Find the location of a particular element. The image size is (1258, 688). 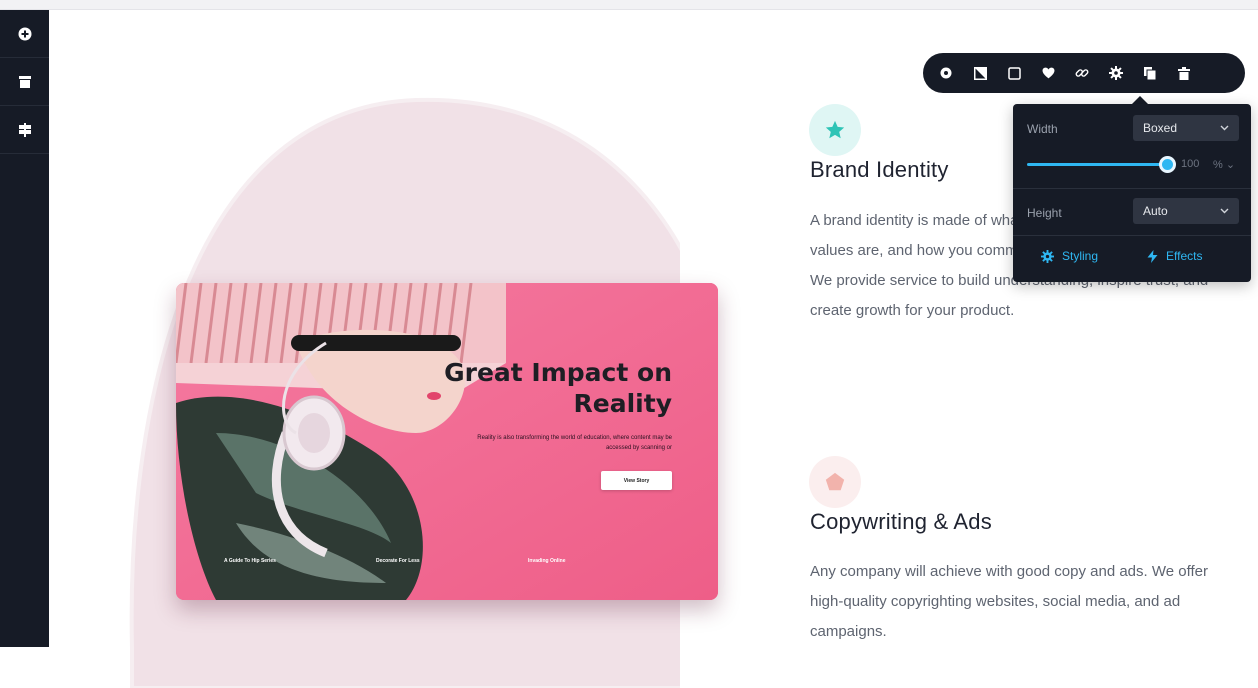

heart-icon is located at coordinates (1048, 73).